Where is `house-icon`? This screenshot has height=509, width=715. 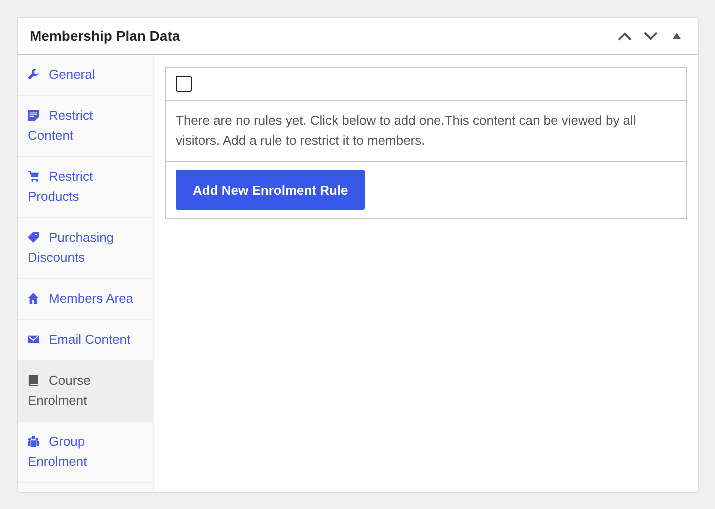 house-icon is located at coordinates (33, 298).